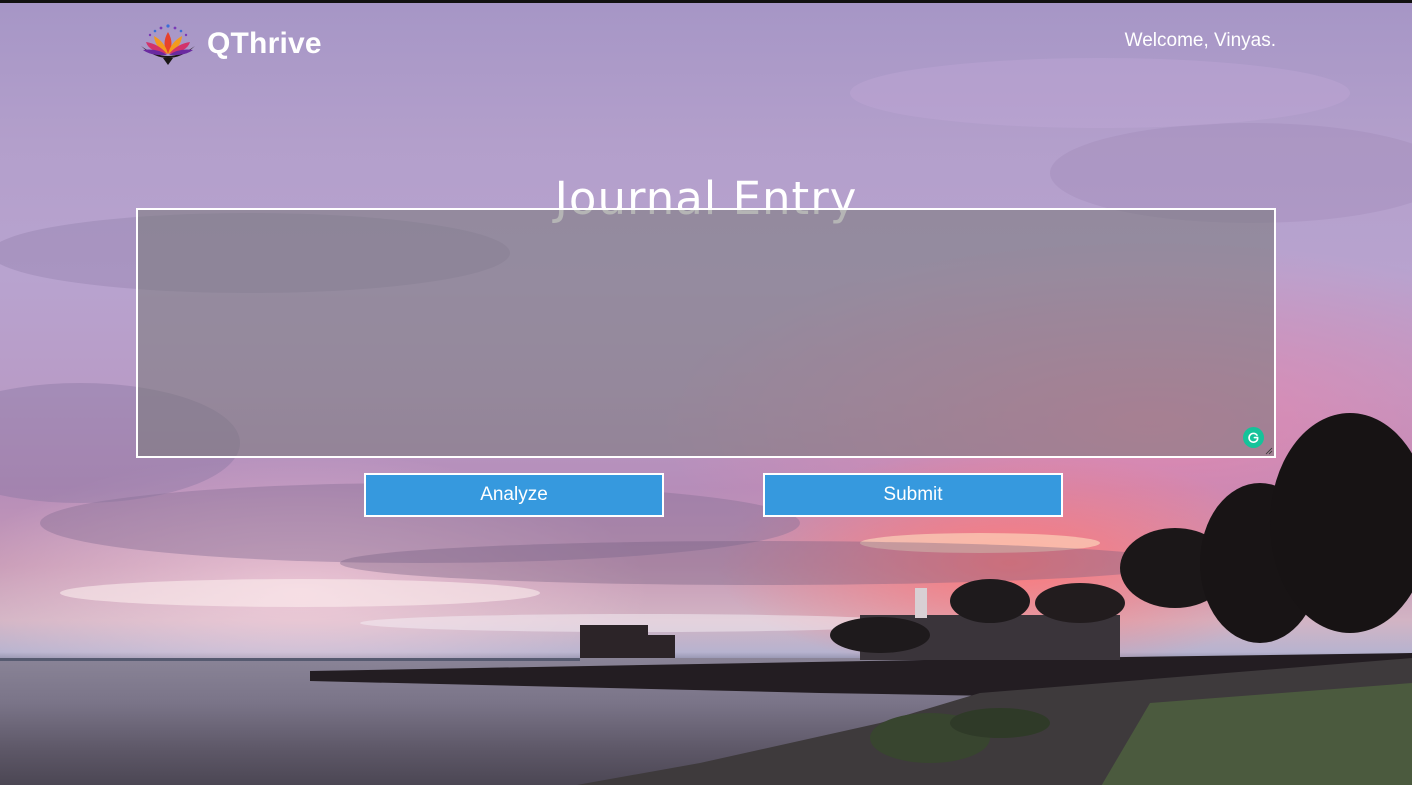 This screenshot has width=1412, height=785. Describe the element at coordinates (1200, 40) in the screenshot. I see `welcome-message: Welcome, Vinyas.` at that location.